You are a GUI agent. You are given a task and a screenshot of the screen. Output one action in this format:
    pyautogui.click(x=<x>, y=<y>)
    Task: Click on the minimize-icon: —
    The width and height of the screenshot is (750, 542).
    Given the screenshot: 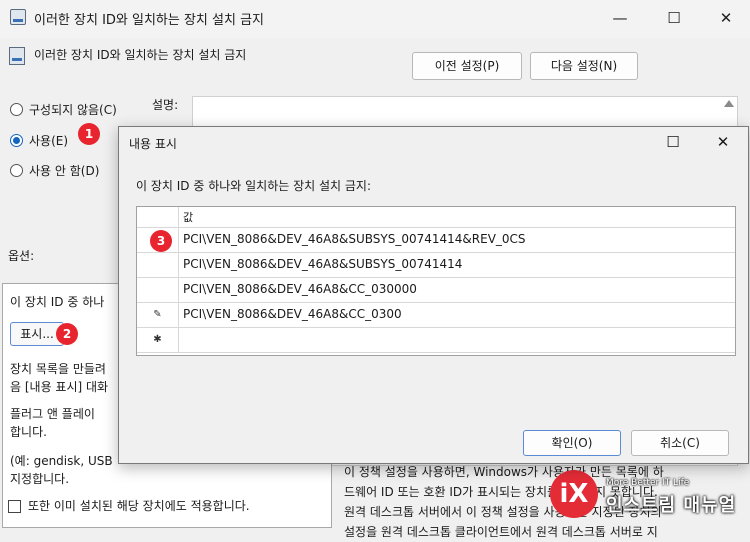 What is the action you would take?
    pyautogui.click(x=620, y=18)
    